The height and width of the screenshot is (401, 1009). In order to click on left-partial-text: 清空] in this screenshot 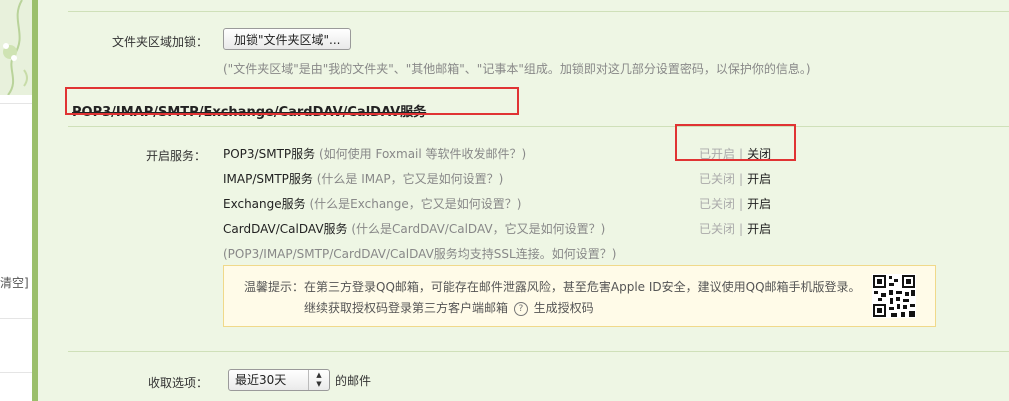, I will do `click(14, 282)`.